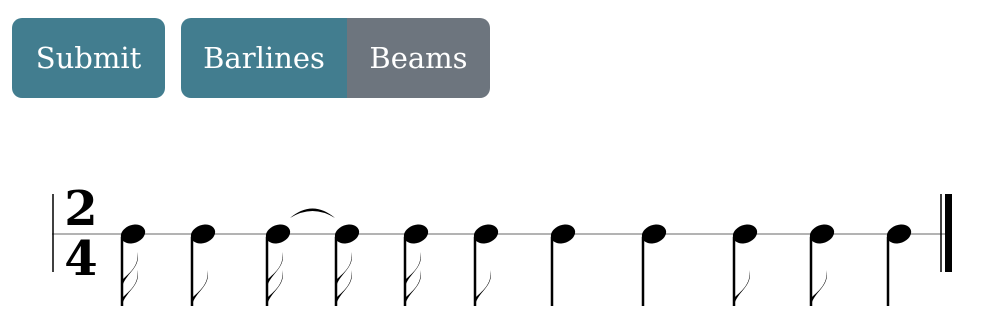 The height and width of the screenshot is (334, 1004). What do you see at coordinates (80, 259) in the screenshot?
I see `time-signature-bottom: 4` at bounding box center [80, 259].